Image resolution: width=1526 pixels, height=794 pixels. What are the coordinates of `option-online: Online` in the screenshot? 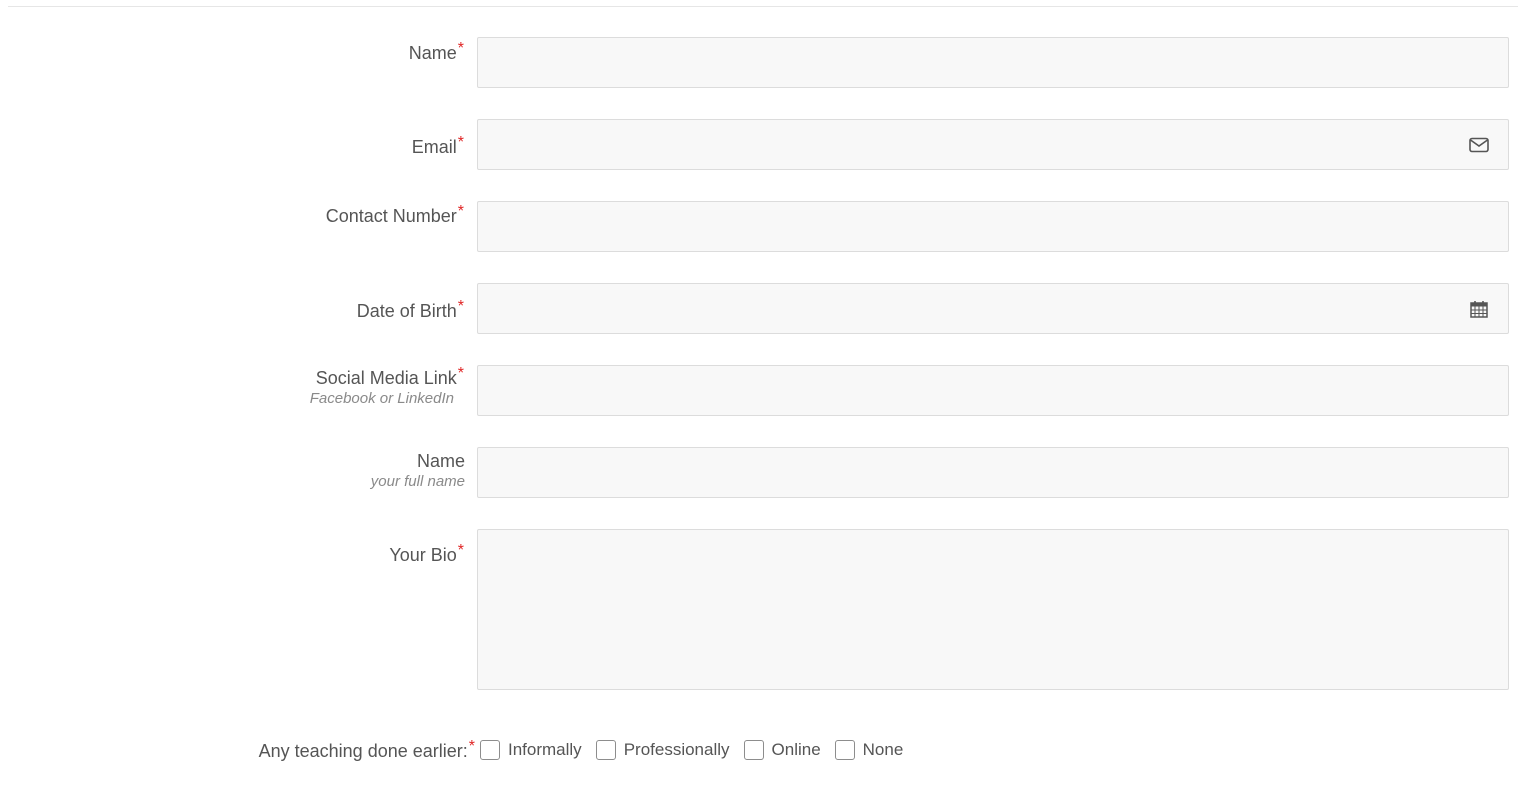 It's located at (782, 750).